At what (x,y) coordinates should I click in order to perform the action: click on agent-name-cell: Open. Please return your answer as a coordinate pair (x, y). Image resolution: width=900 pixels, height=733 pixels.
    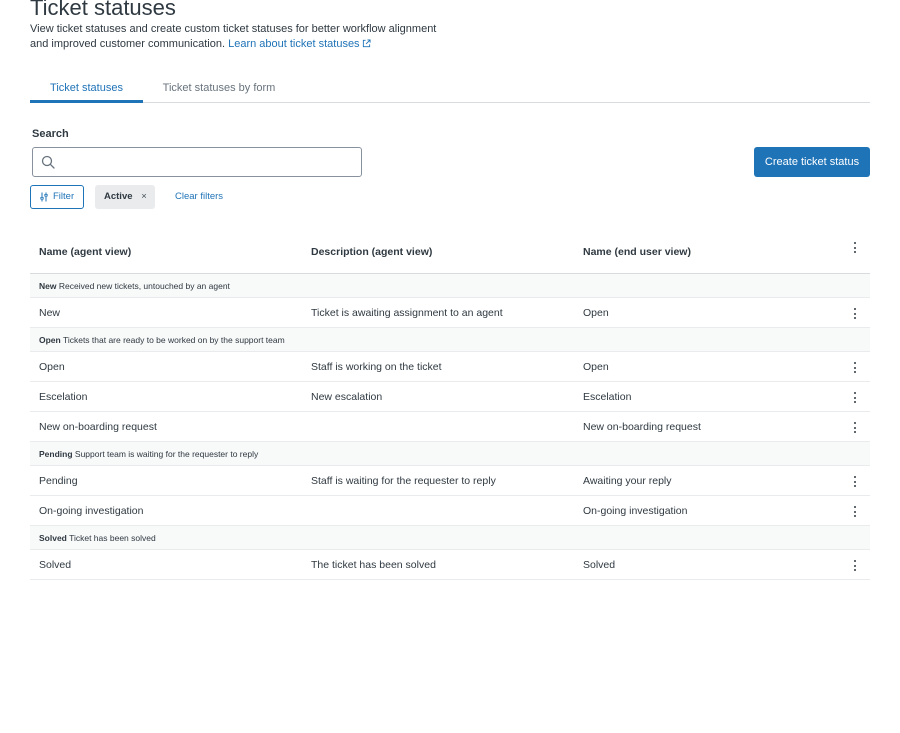
    Looking at the image, I should click on (52, 367).